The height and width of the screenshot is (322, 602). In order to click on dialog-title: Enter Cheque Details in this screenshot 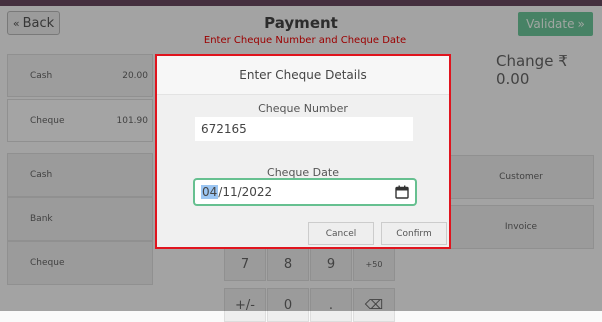, I will do `click(303, 75)`.